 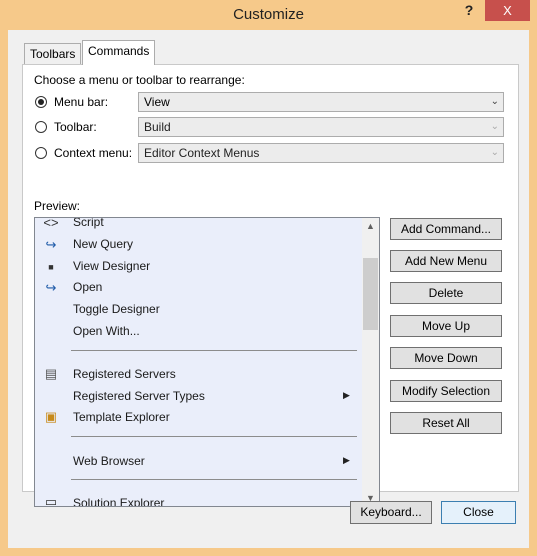 What do you see at coordinates (51, 267) in the screenshot?
I see `view-designer-icon: ■` at bounding box center [51, 267].